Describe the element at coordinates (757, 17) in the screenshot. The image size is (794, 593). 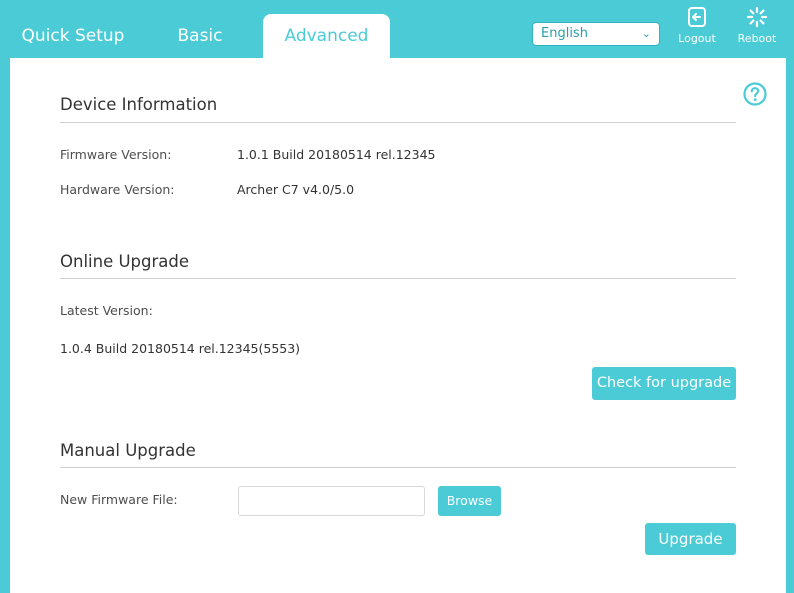
I see `reboot-icon` at that location.